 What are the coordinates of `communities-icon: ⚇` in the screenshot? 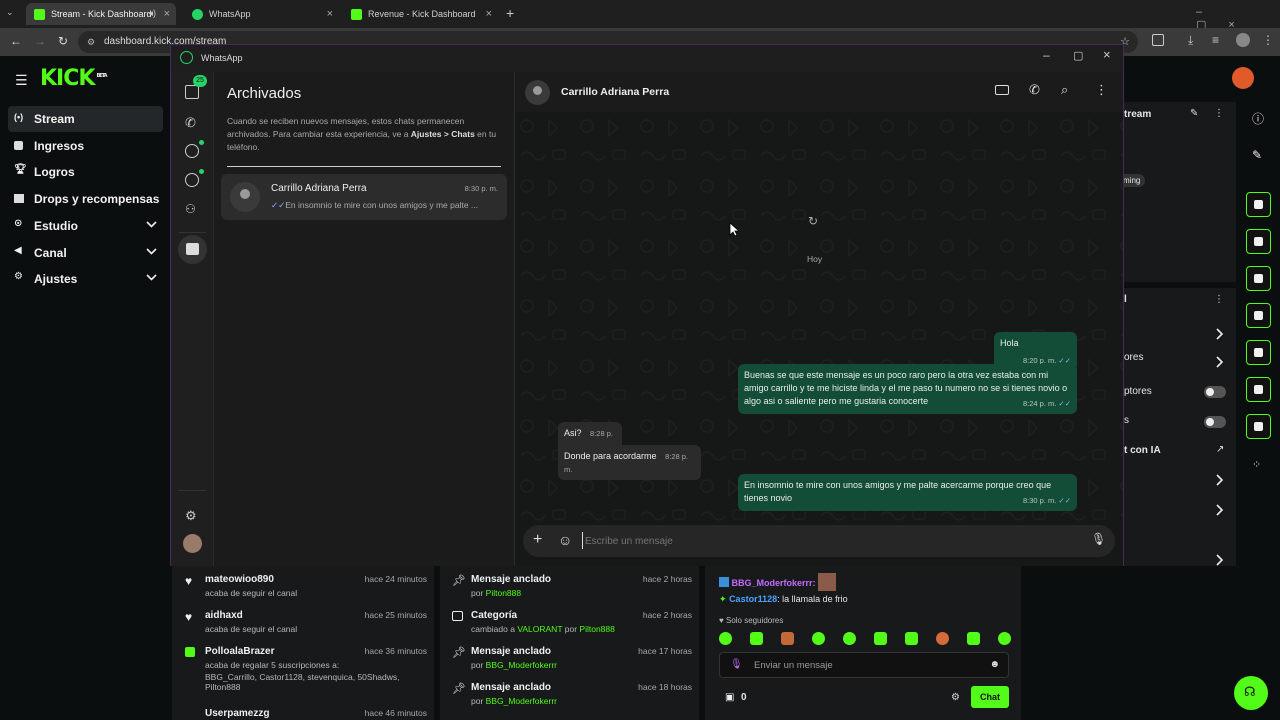 It's located at (192, 209).